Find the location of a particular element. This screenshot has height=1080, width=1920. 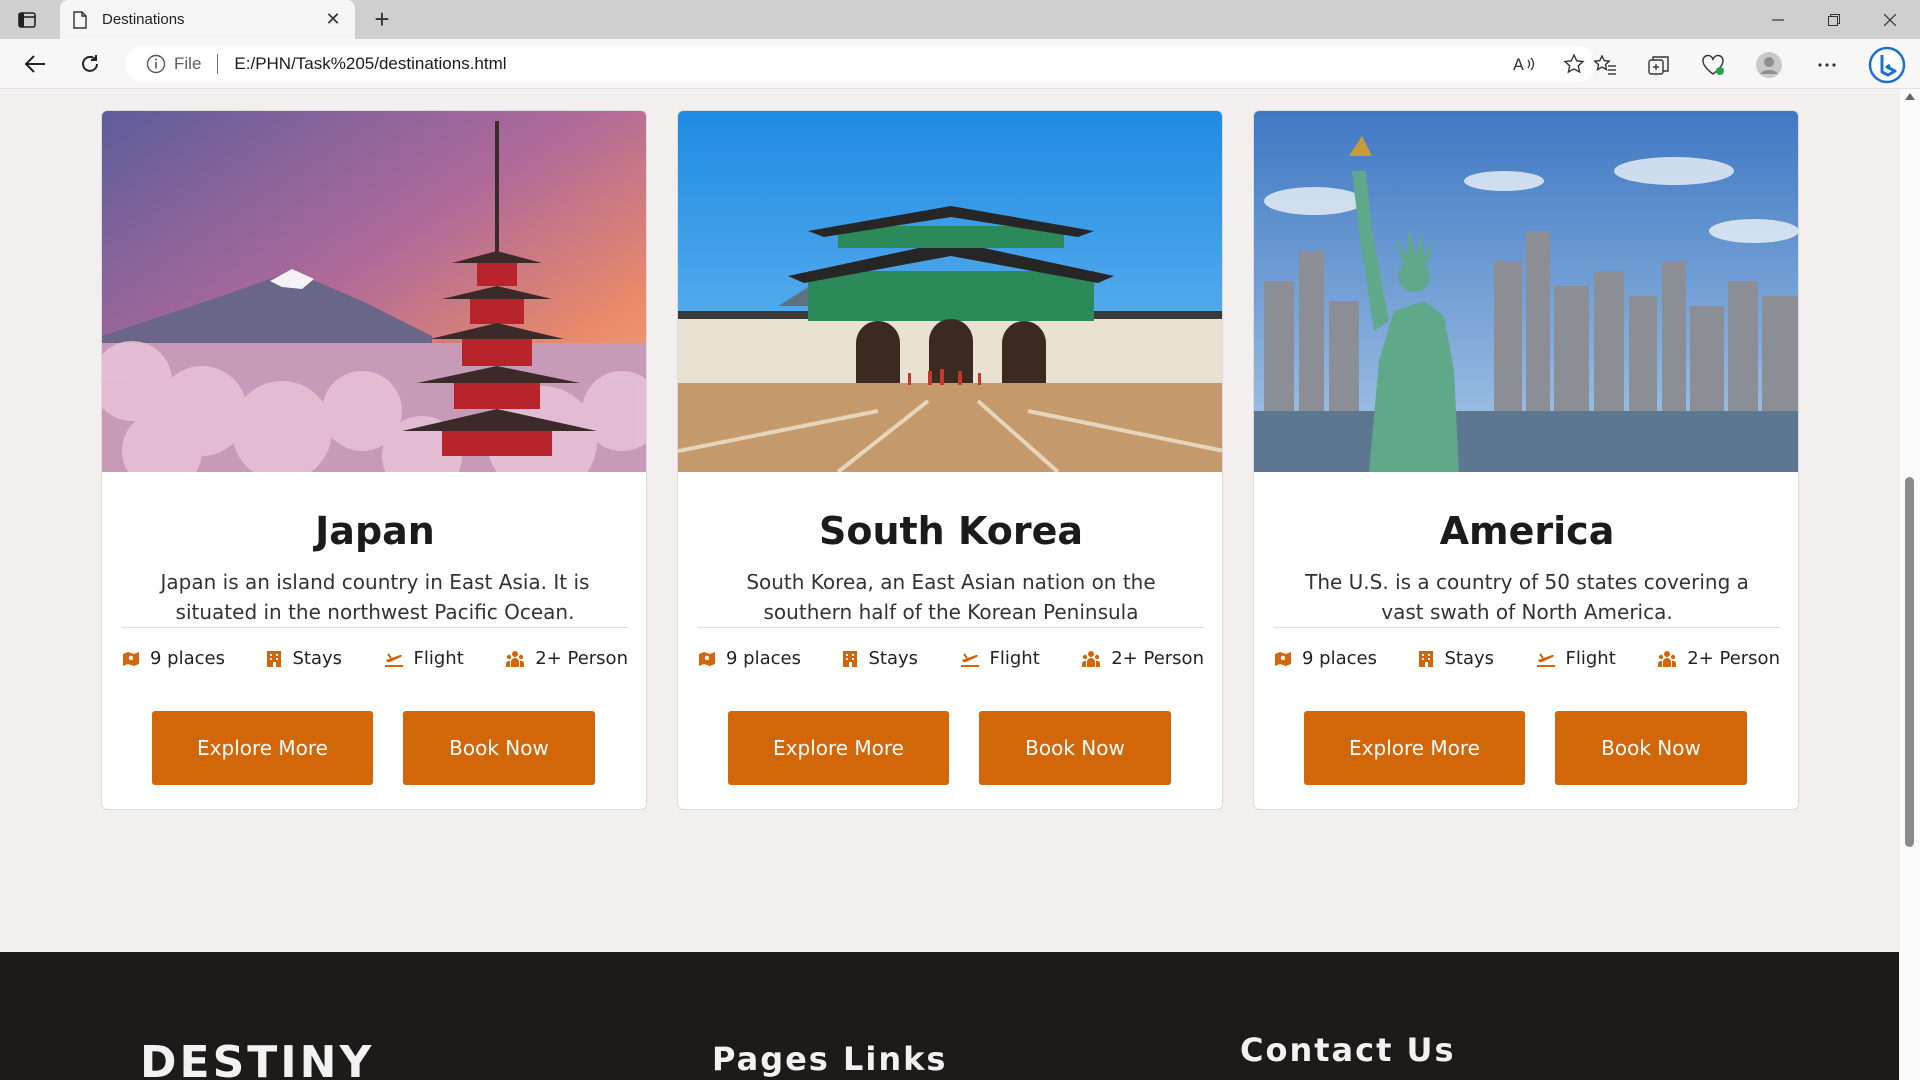

more-options-icon is located at coordinates (1827, 65).